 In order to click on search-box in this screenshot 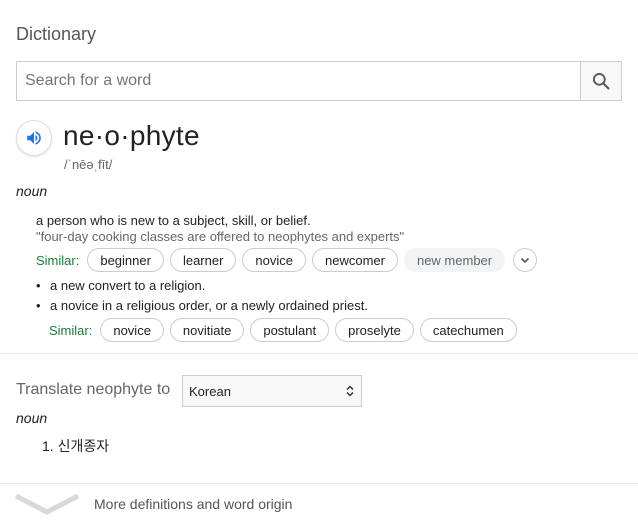, I will do `click(319, 81)`.